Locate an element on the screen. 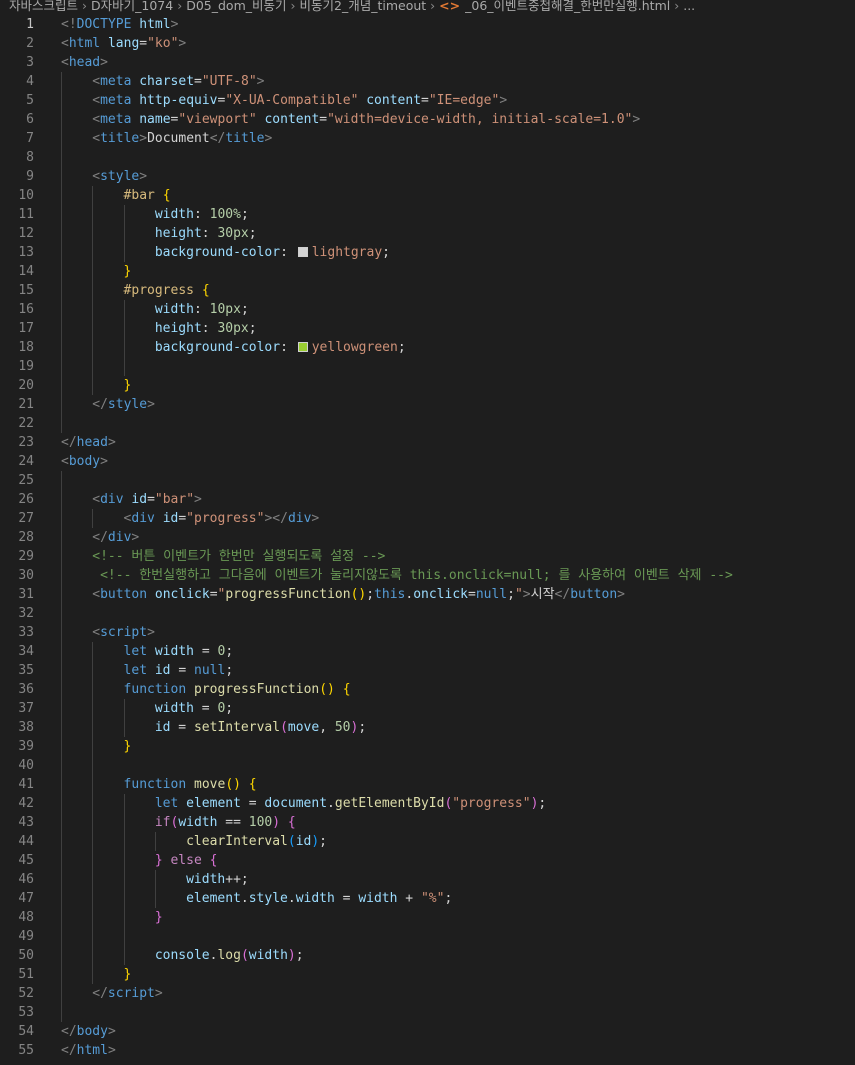  code-line: 40 is located at coordinates (427, 765).